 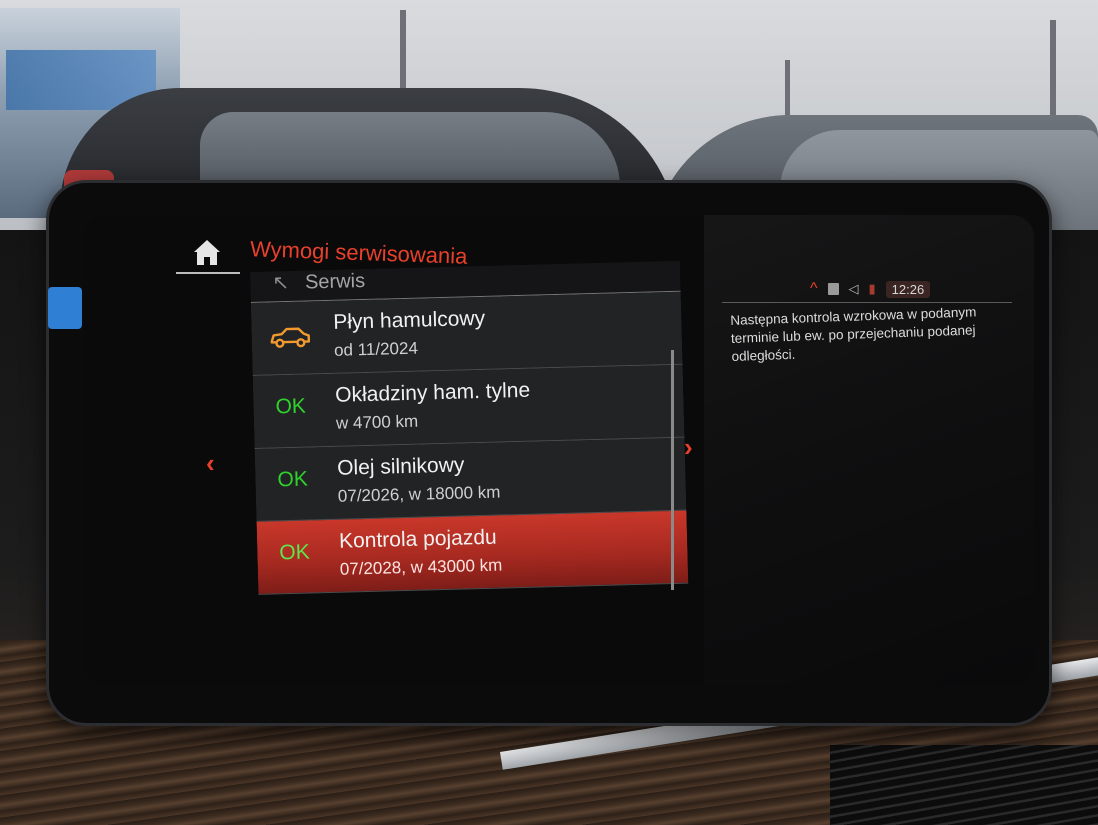 I want to click on item-title: Okładziny ham. tylne, so click(x=432, y=392).